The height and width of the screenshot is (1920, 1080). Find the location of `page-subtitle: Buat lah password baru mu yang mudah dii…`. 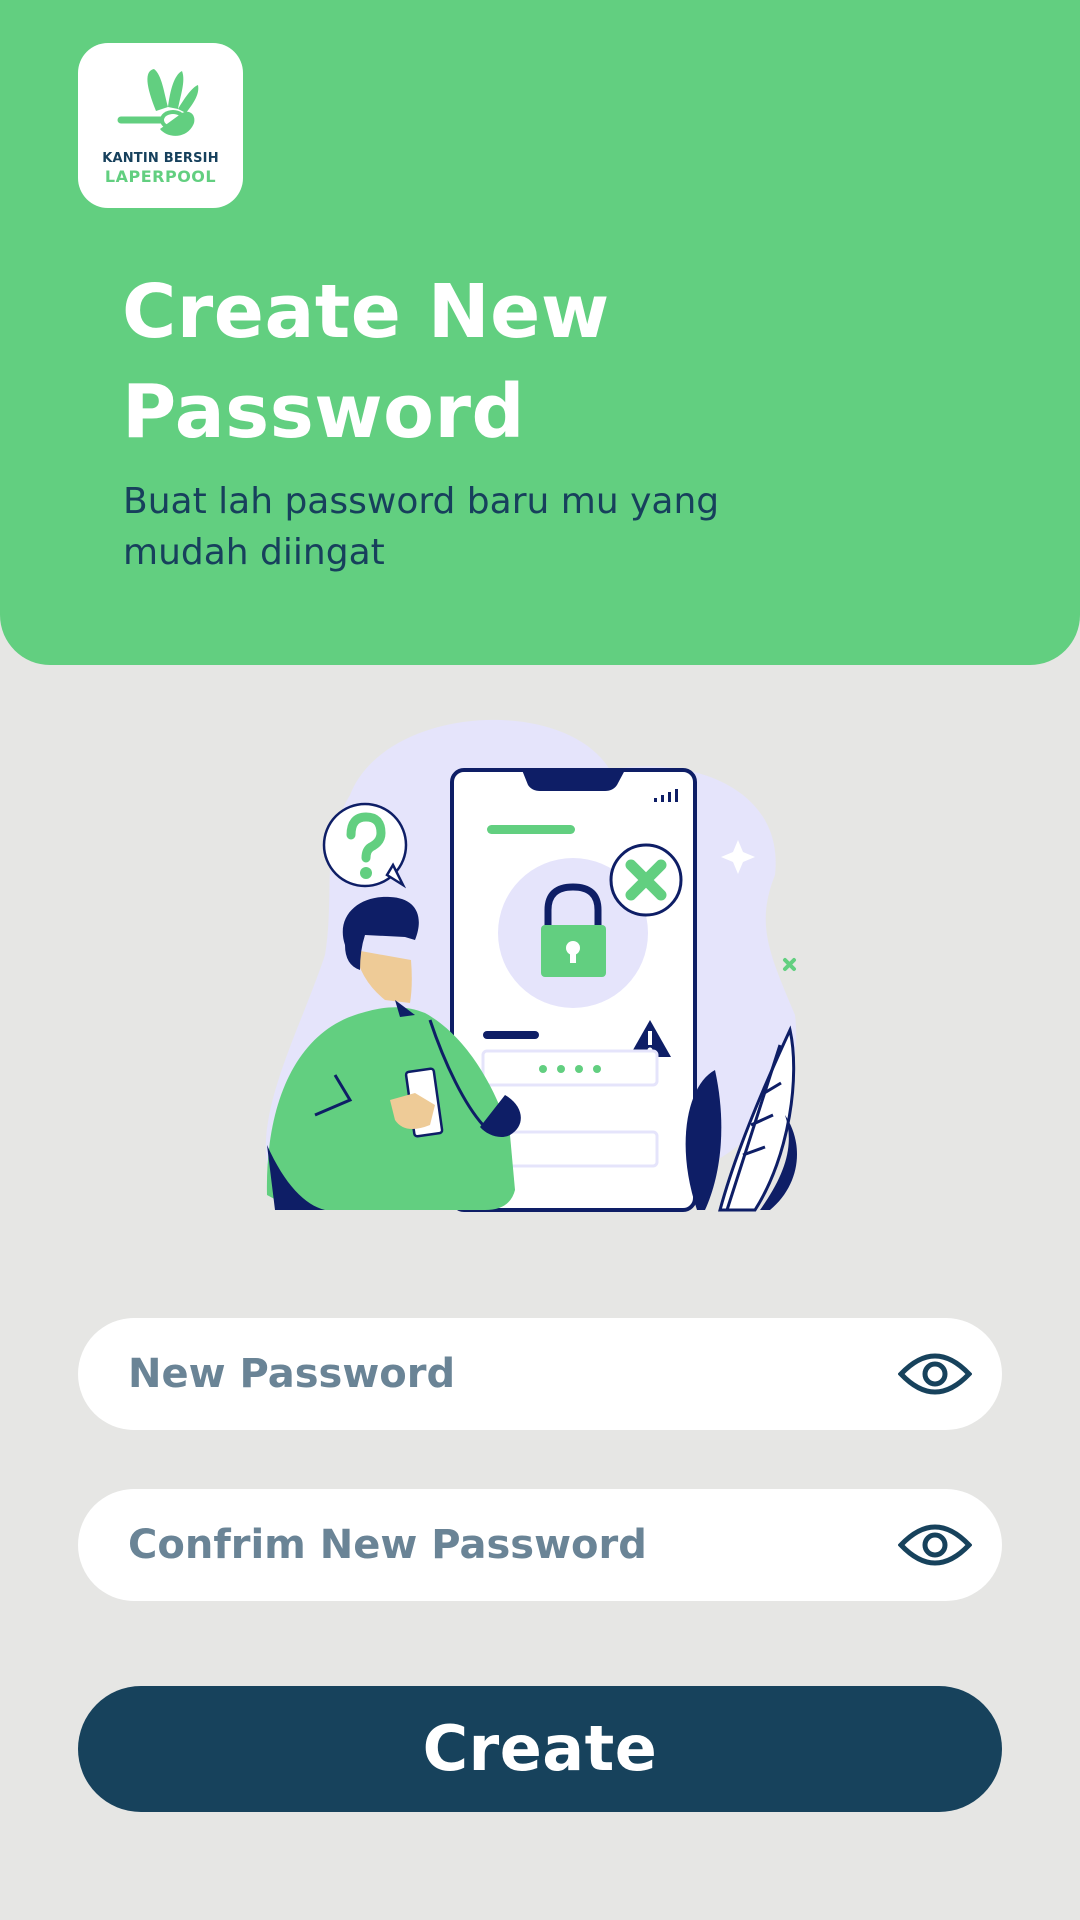

page-subtitle: Buat lah password baru mu yang mudah dii… is located at coordinates (421, 527).